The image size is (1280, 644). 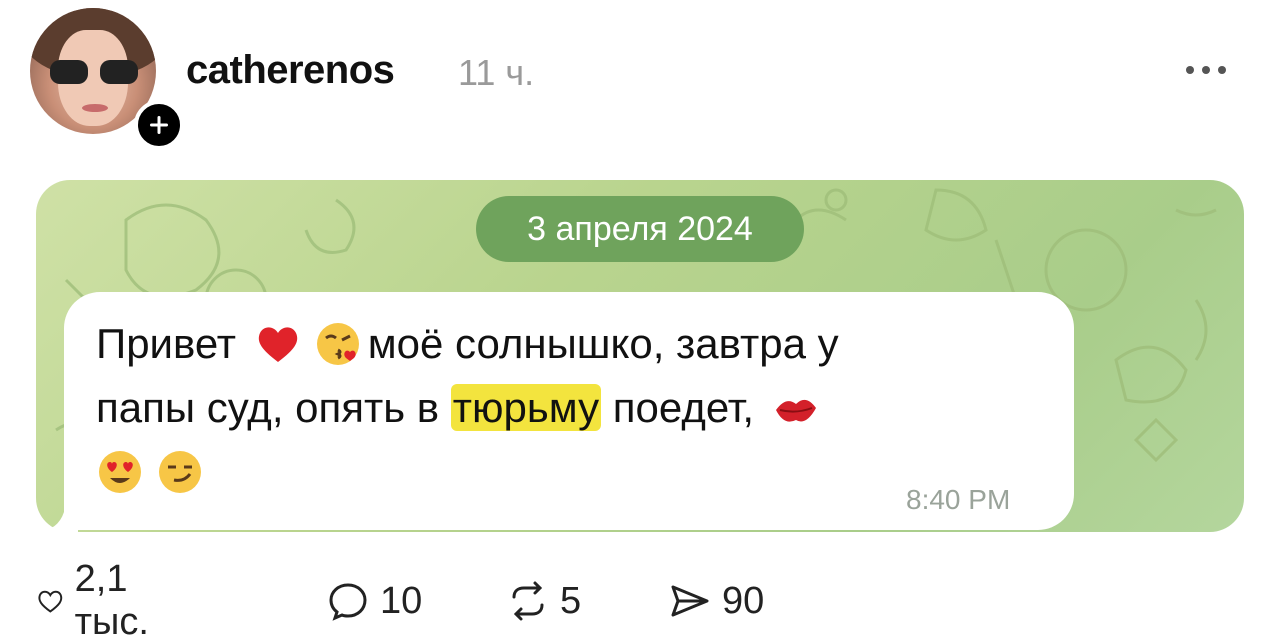 What do you see at coordinates (958, 499) in the screenshot?
I see `message-time: 8:40 PM` at bounding box center [958, 499].